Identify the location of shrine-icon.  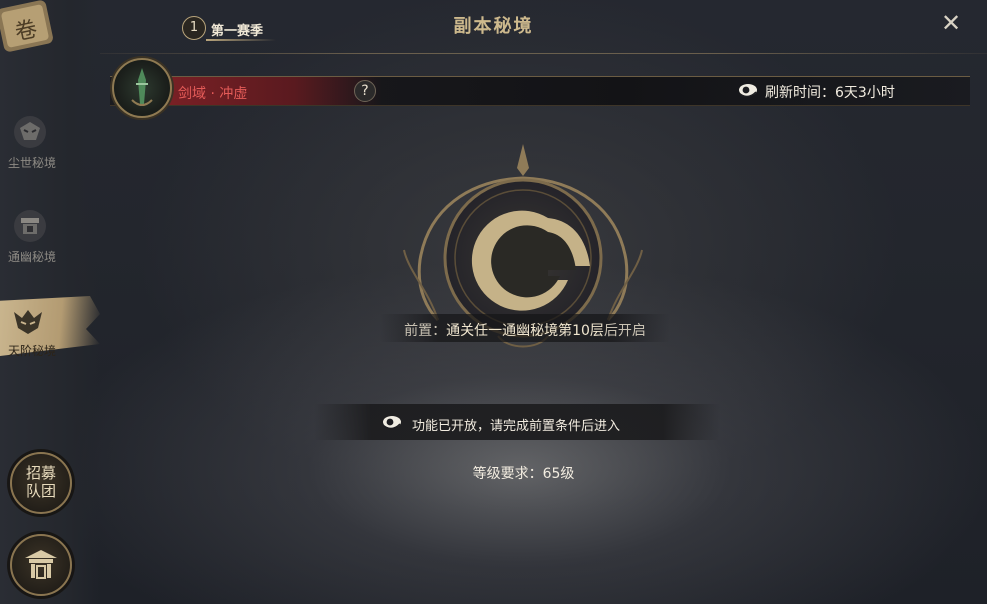
(30, 226).